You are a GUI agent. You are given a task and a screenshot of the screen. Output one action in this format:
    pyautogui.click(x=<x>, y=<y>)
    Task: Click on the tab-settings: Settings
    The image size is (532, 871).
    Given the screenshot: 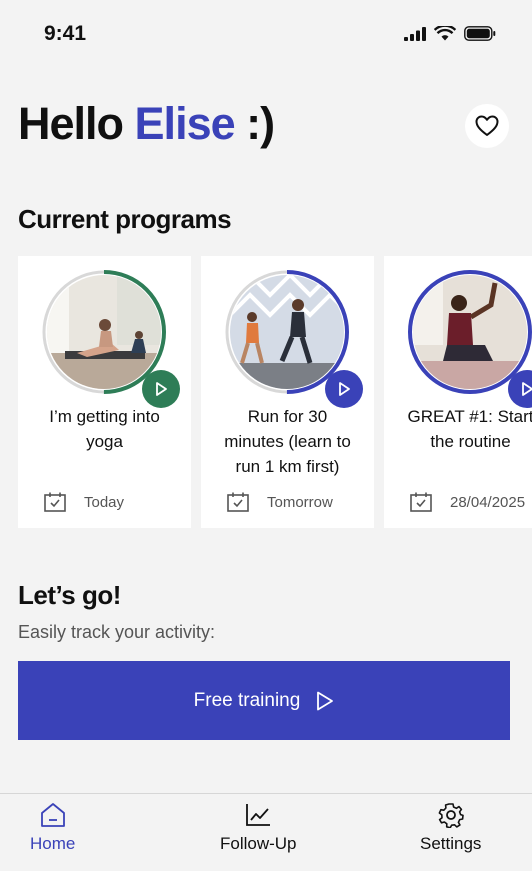 What is the action you would take?
    pyautogui.click(x=450, y=828)
    